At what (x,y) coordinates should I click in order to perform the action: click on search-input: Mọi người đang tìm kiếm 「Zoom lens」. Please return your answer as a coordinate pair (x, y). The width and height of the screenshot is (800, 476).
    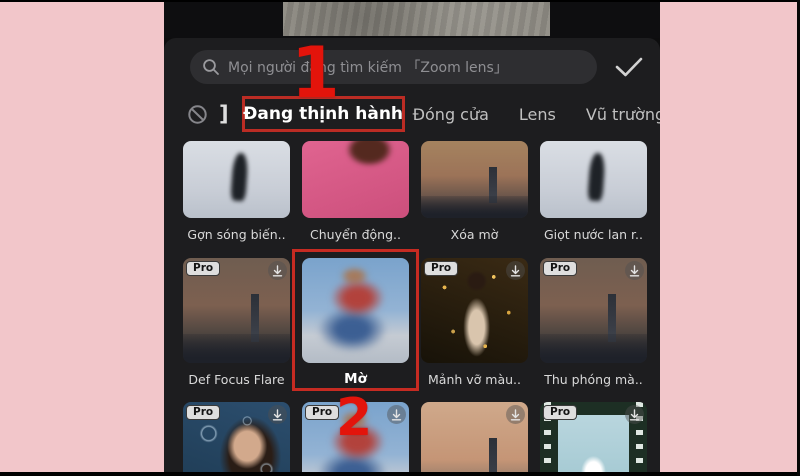
    Looking at the image, I should click on (393, 67).